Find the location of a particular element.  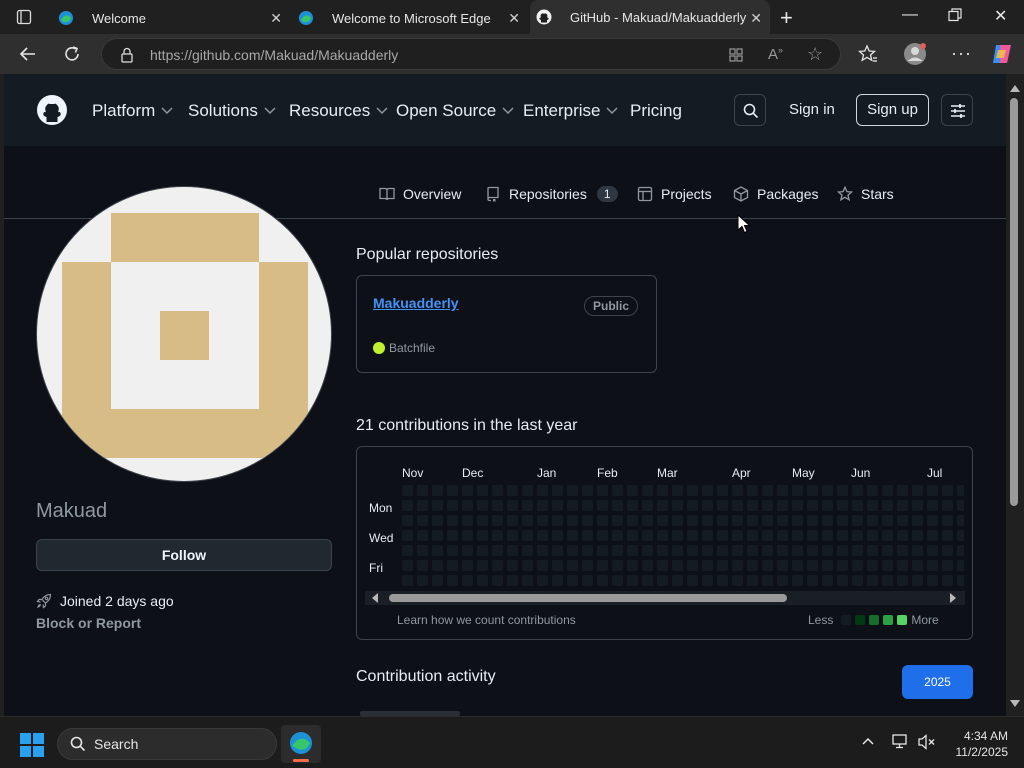

tab-github: GitHub - Makuad/Makuadderly ✕ is located at coordinates (650, 17).